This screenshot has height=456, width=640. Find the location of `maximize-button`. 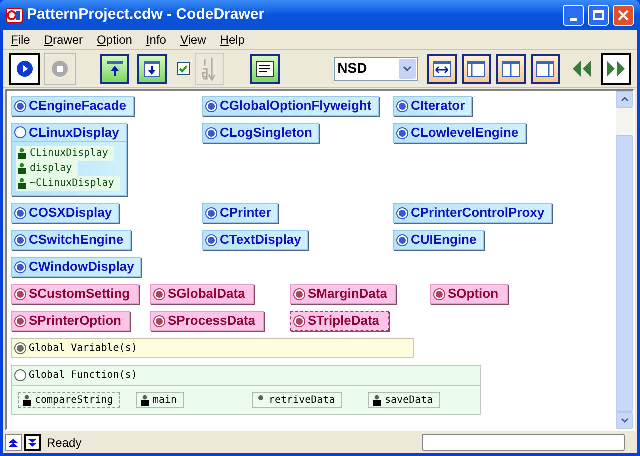

maximize-button is located at coordinates (598, 15).